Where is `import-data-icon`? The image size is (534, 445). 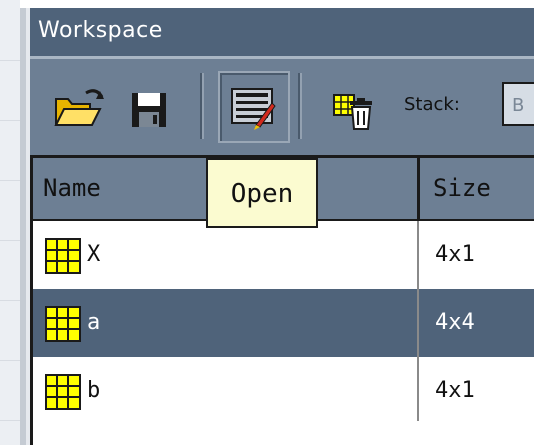 import-data-icon is located at coordinates (253, 109).